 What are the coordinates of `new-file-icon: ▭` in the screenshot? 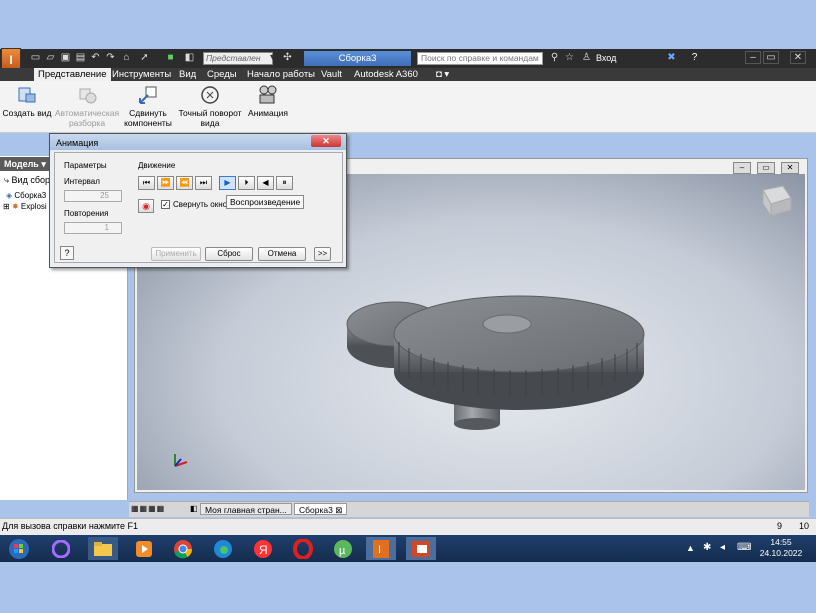 It's located at (35, 58).